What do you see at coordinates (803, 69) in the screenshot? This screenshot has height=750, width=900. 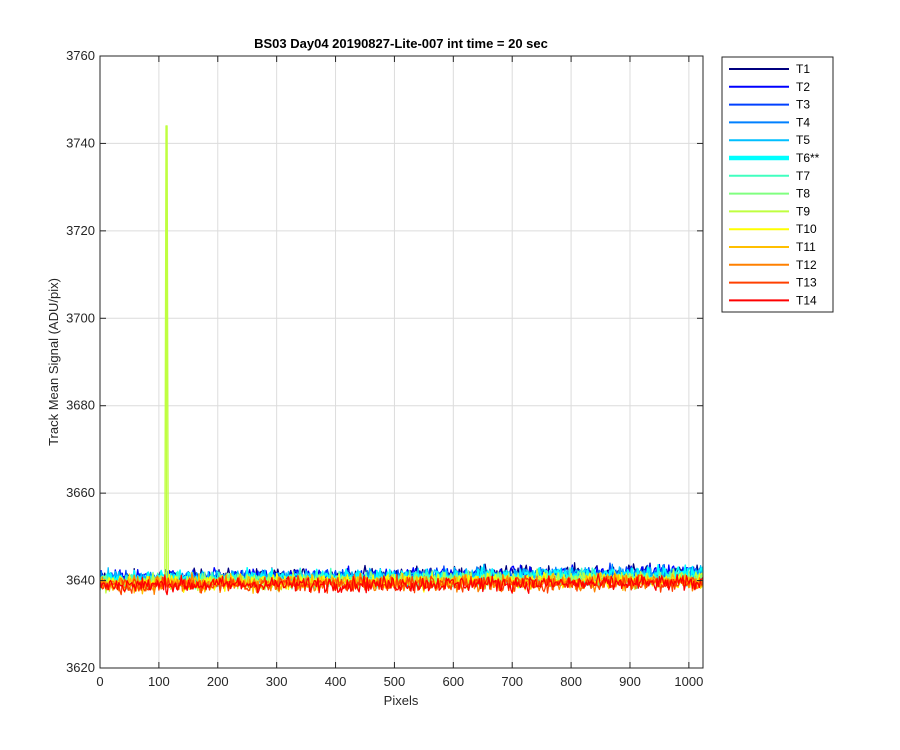 I see `legend-label: T1` at bounding box center [803, 69].